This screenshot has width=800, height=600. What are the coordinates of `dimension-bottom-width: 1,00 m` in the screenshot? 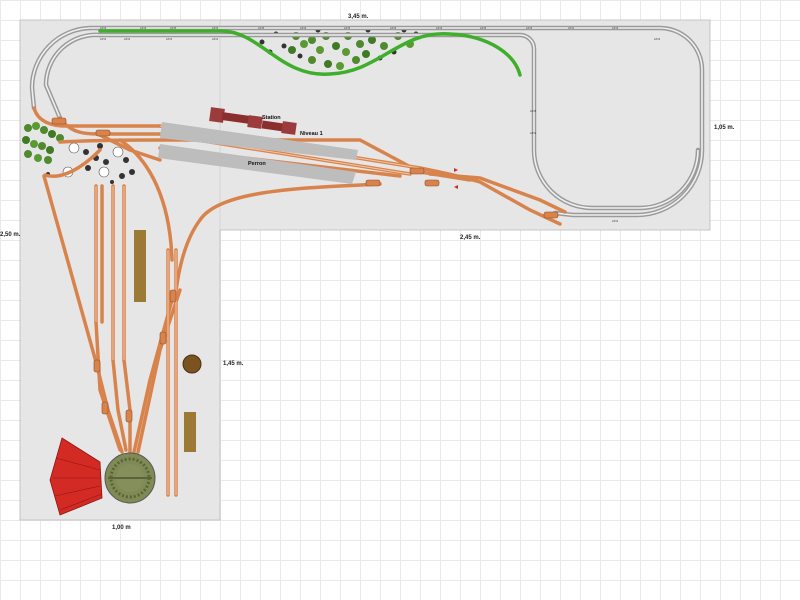 It's located at (121, 528).